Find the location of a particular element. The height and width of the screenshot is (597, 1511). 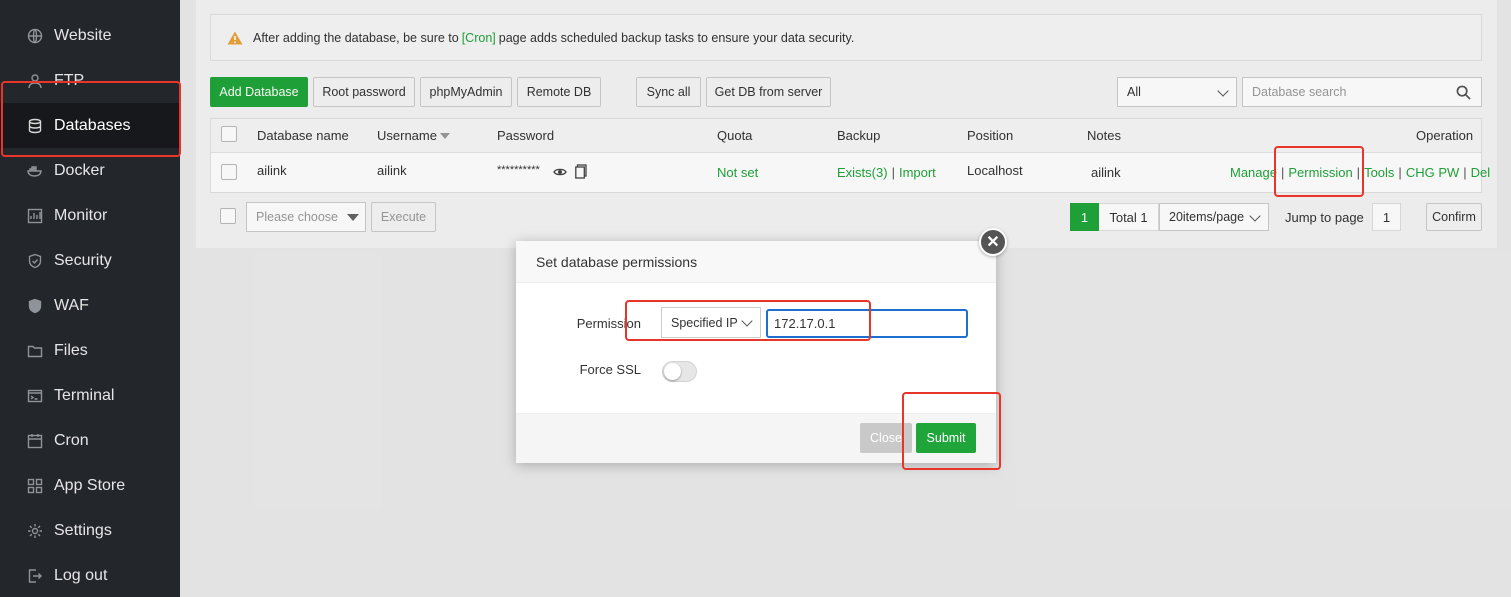

monitor-icon is located at coordinates (35, 216).